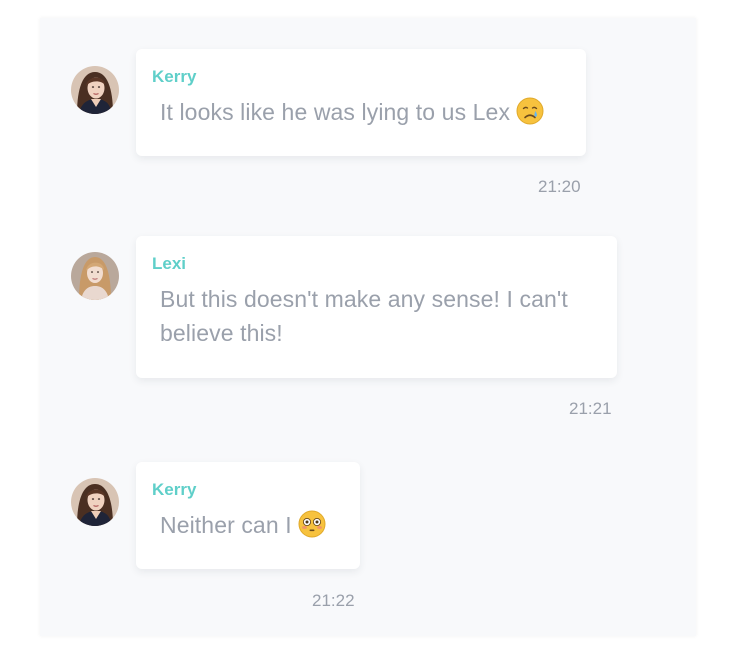 Image resolution: width=736 pixels, height=655 pixels. I want to click on message-text-content: It looks like he was lying to us Lex, so click(335, 112).